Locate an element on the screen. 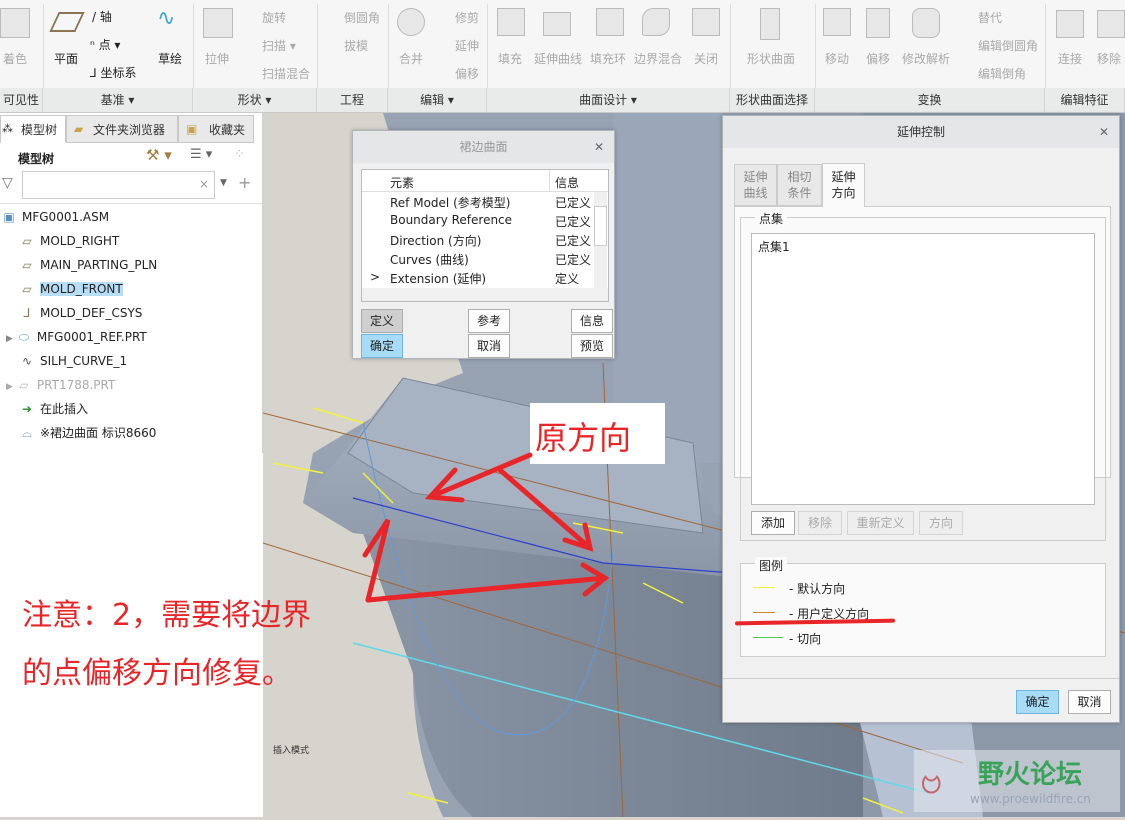  shade-button: 着色 is located at coordinates (15, 58).